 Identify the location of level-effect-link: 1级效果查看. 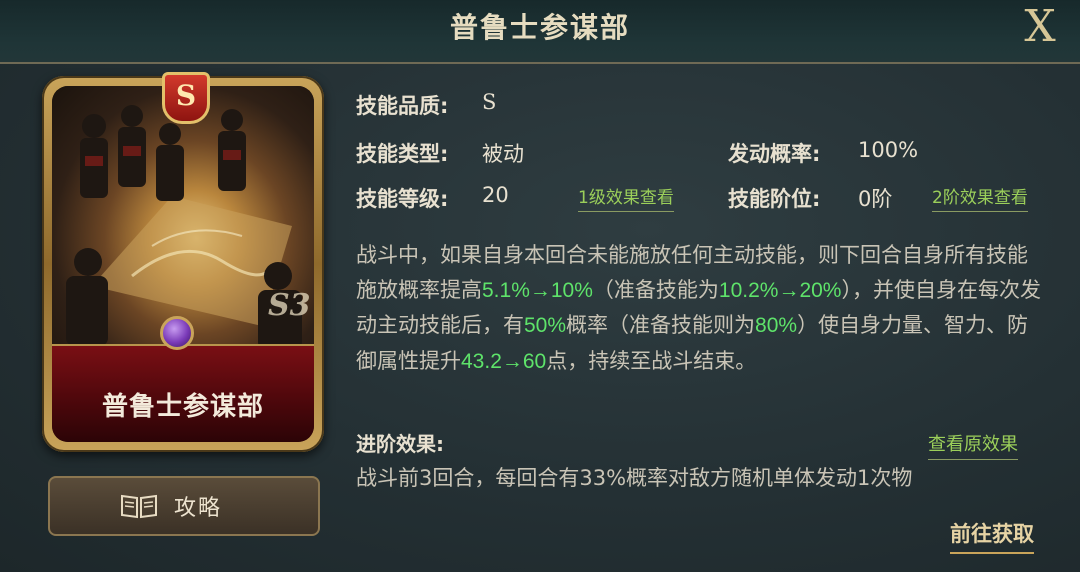
(626, 197).